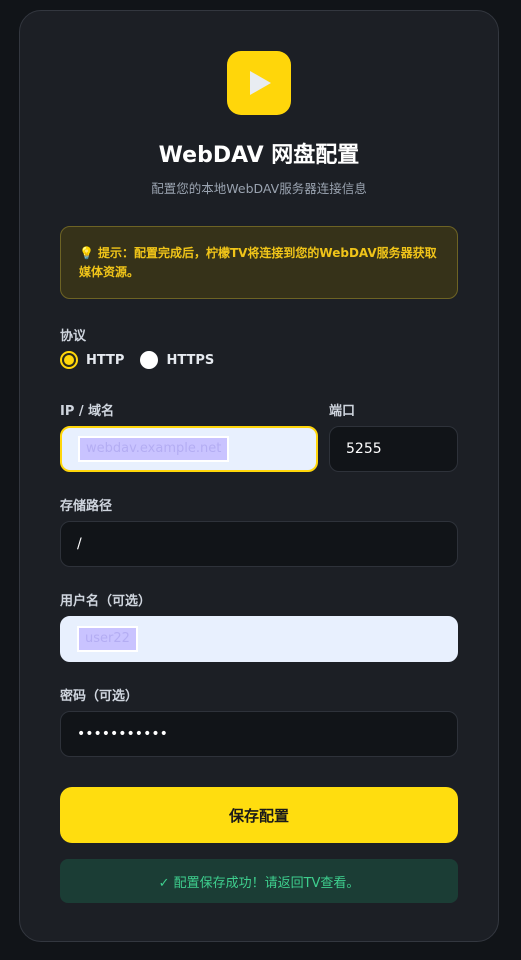 This screenshot has height=960, width=521. What do you see at coordinates (86, 506) in the screenshot?
I see `path-label: 存储路径` at bounding box center [86, 506].